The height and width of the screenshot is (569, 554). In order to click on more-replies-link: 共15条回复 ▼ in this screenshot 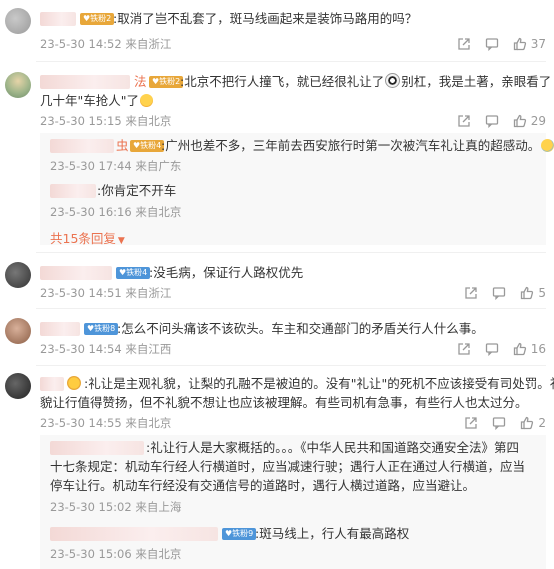, I will do `click(87, 237)`.